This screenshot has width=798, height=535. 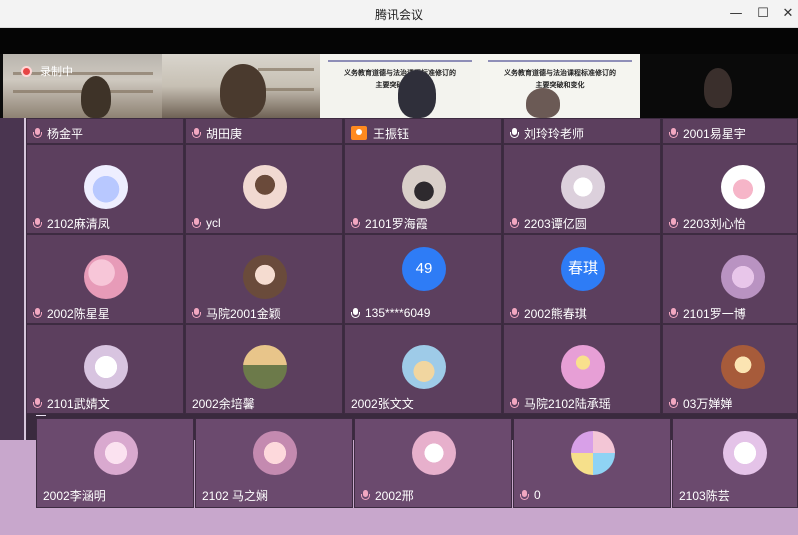 I want to click on slide-subtitle: 主要突破和变化, so click(x=560, y=85).